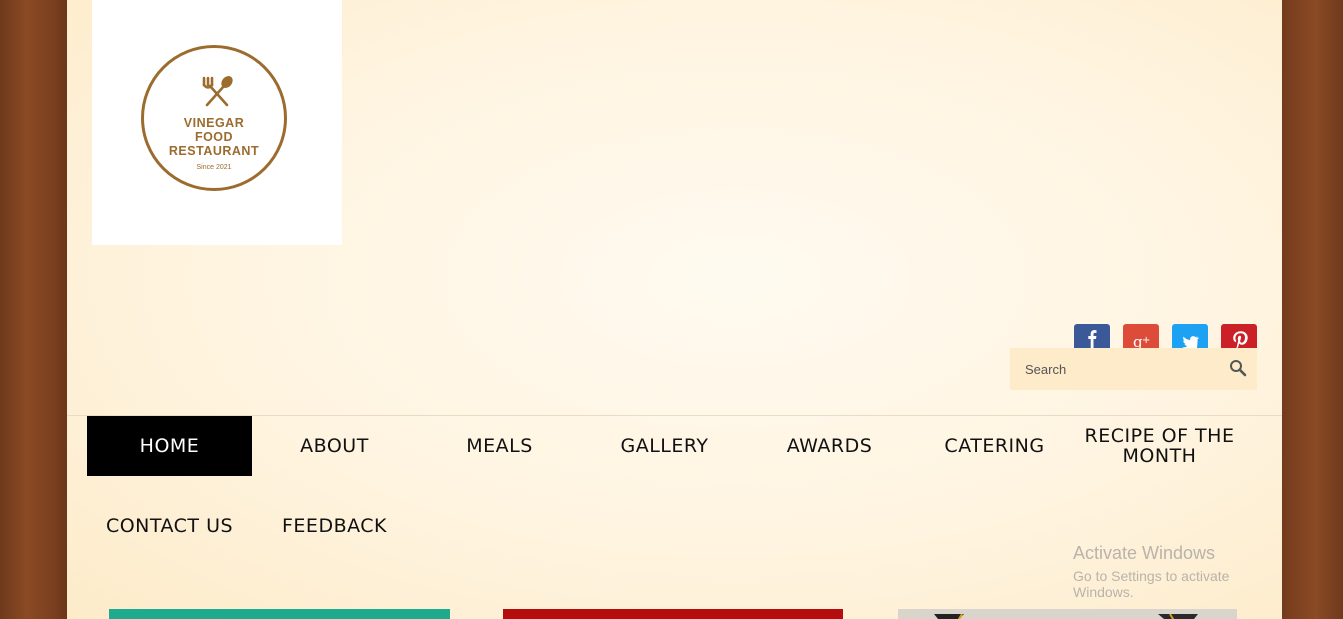 The height and width of the screenshot is (619, 1343). Describe the element at coordinates (1238, 368) in the screenshot. I see `search-icon` at that location.